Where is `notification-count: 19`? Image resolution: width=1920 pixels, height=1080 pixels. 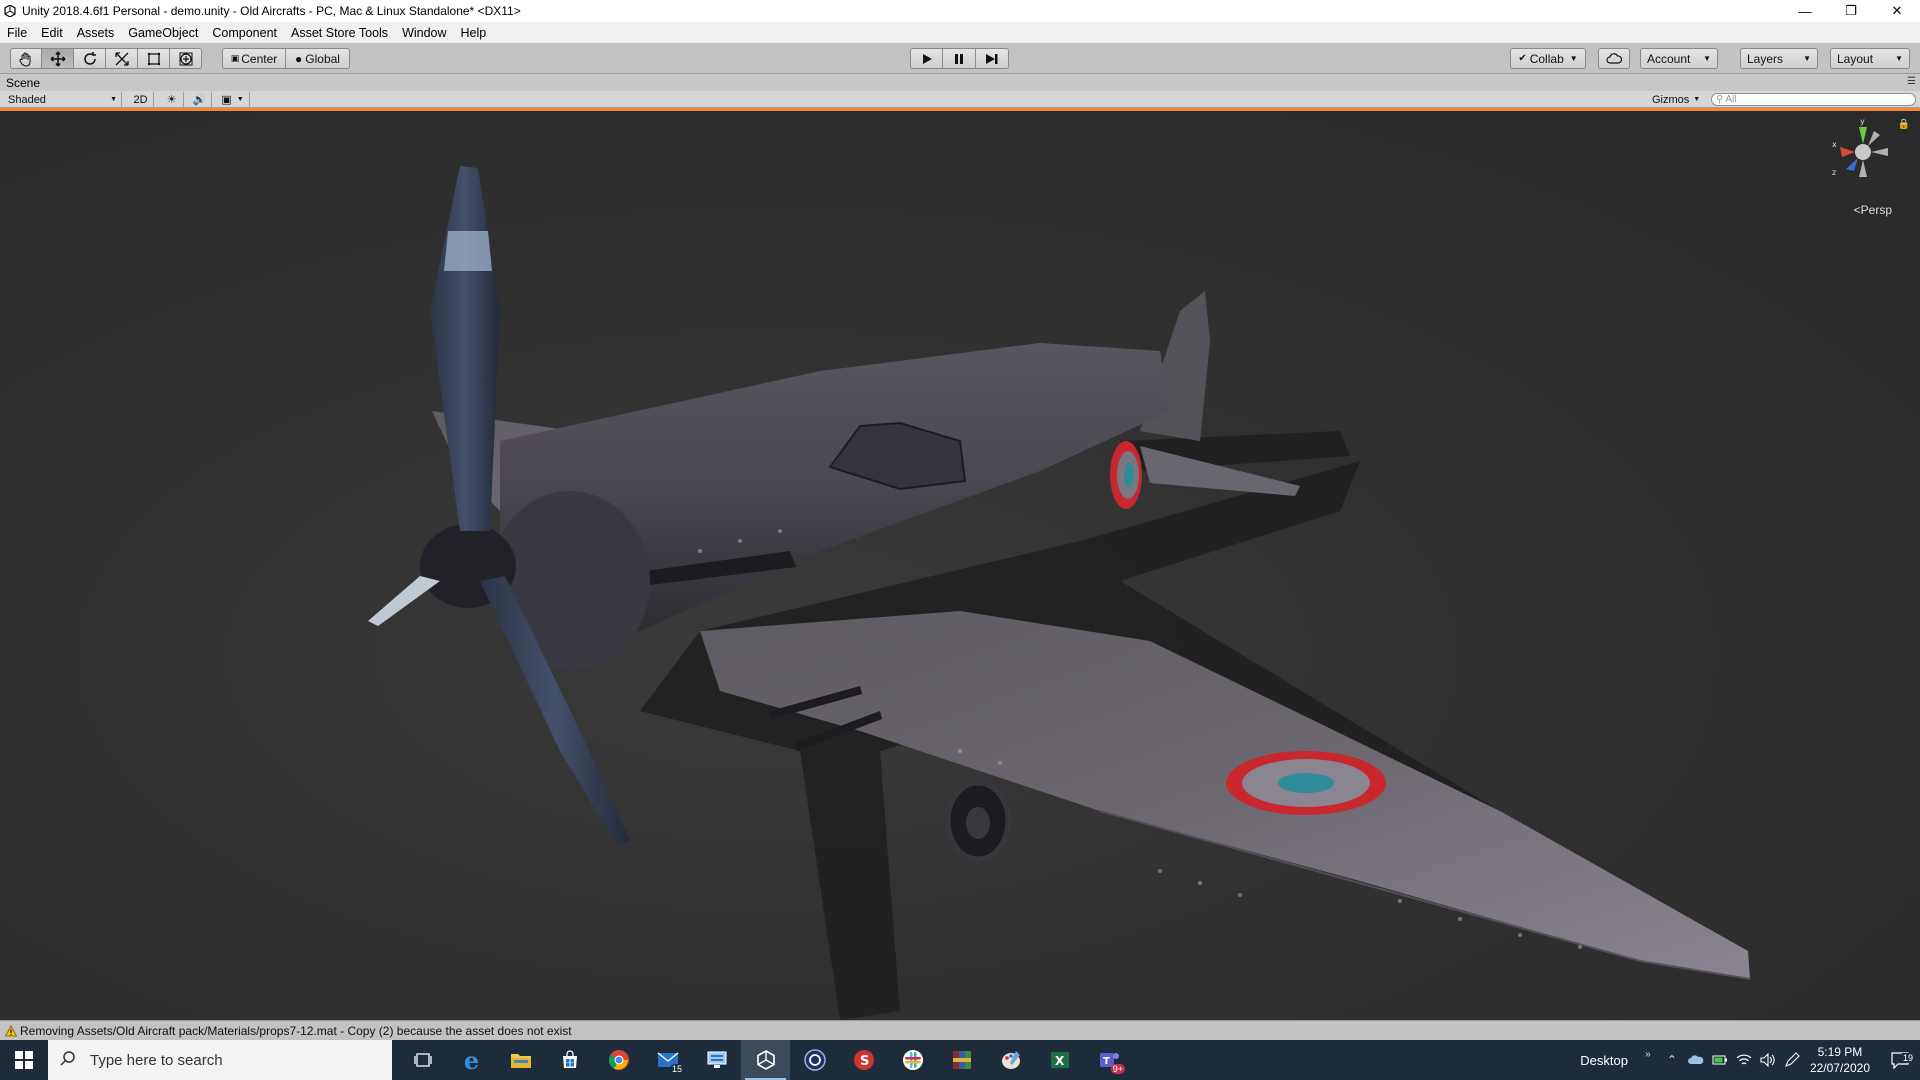
notification-count: 19 is located at coordinates (1907, 1058).